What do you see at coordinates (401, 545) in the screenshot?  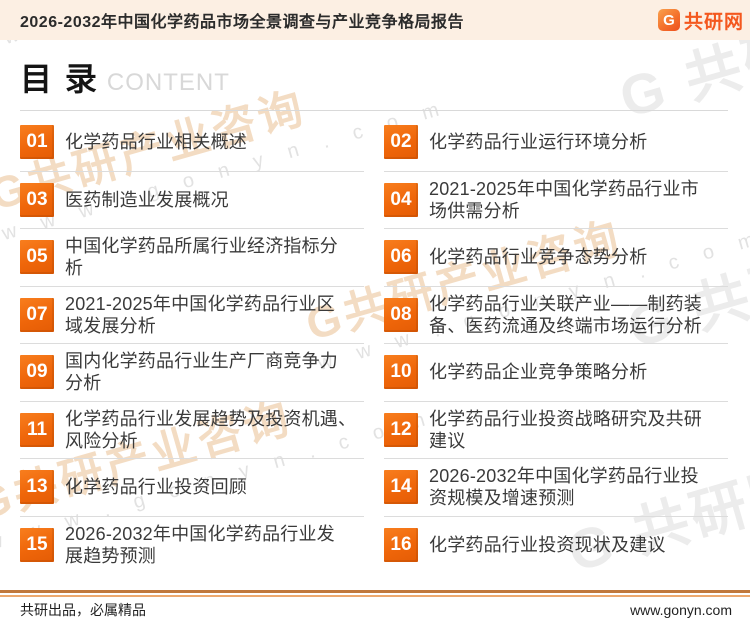 I see `toc-item-number: 16` at bounding box center [401, 545].